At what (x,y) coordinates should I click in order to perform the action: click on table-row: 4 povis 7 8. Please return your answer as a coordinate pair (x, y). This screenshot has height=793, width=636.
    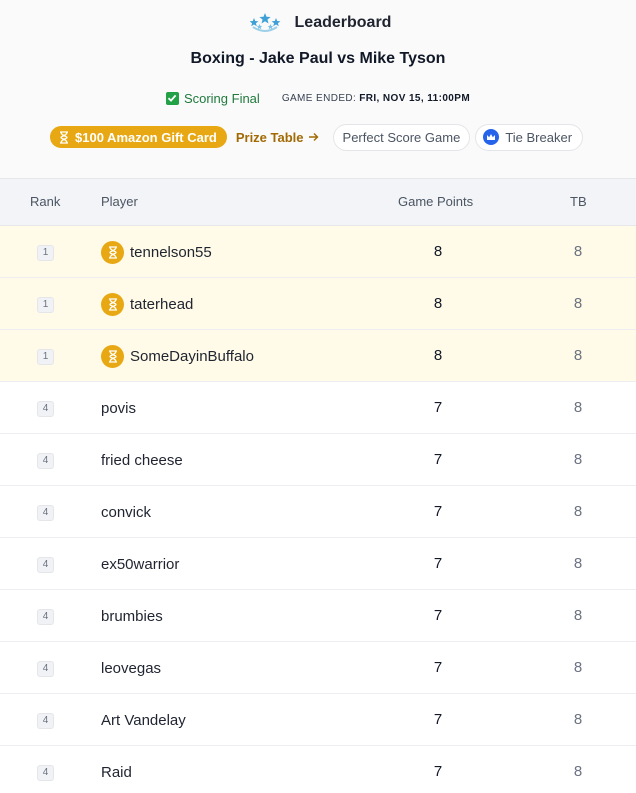
    Looking at the image, I should click on (318, 408).